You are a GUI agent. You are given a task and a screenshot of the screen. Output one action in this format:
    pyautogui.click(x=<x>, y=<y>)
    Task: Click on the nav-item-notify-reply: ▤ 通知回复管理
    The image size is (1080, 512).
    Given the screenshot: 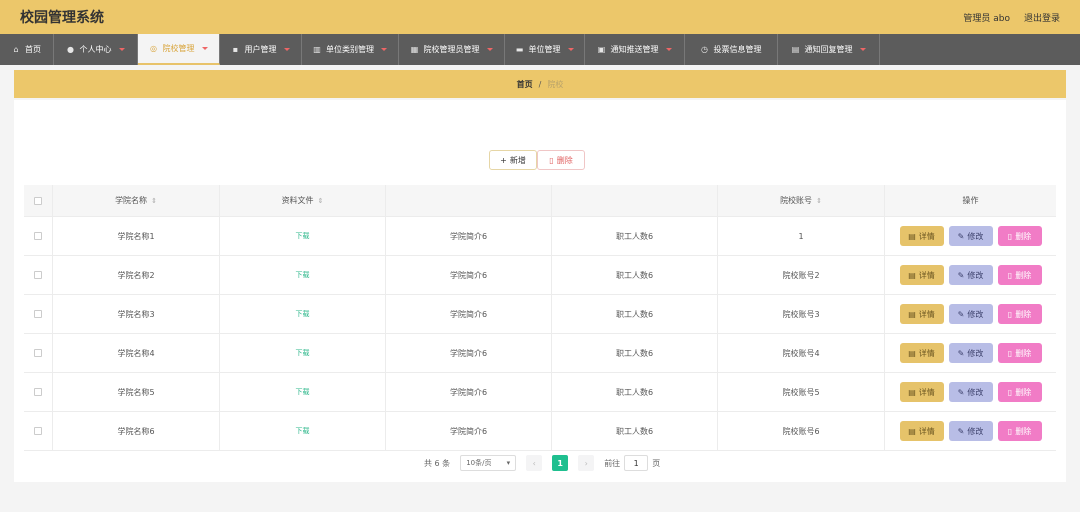 What is the action you would take?
    pyautogui.click(x=829, y=49)
    